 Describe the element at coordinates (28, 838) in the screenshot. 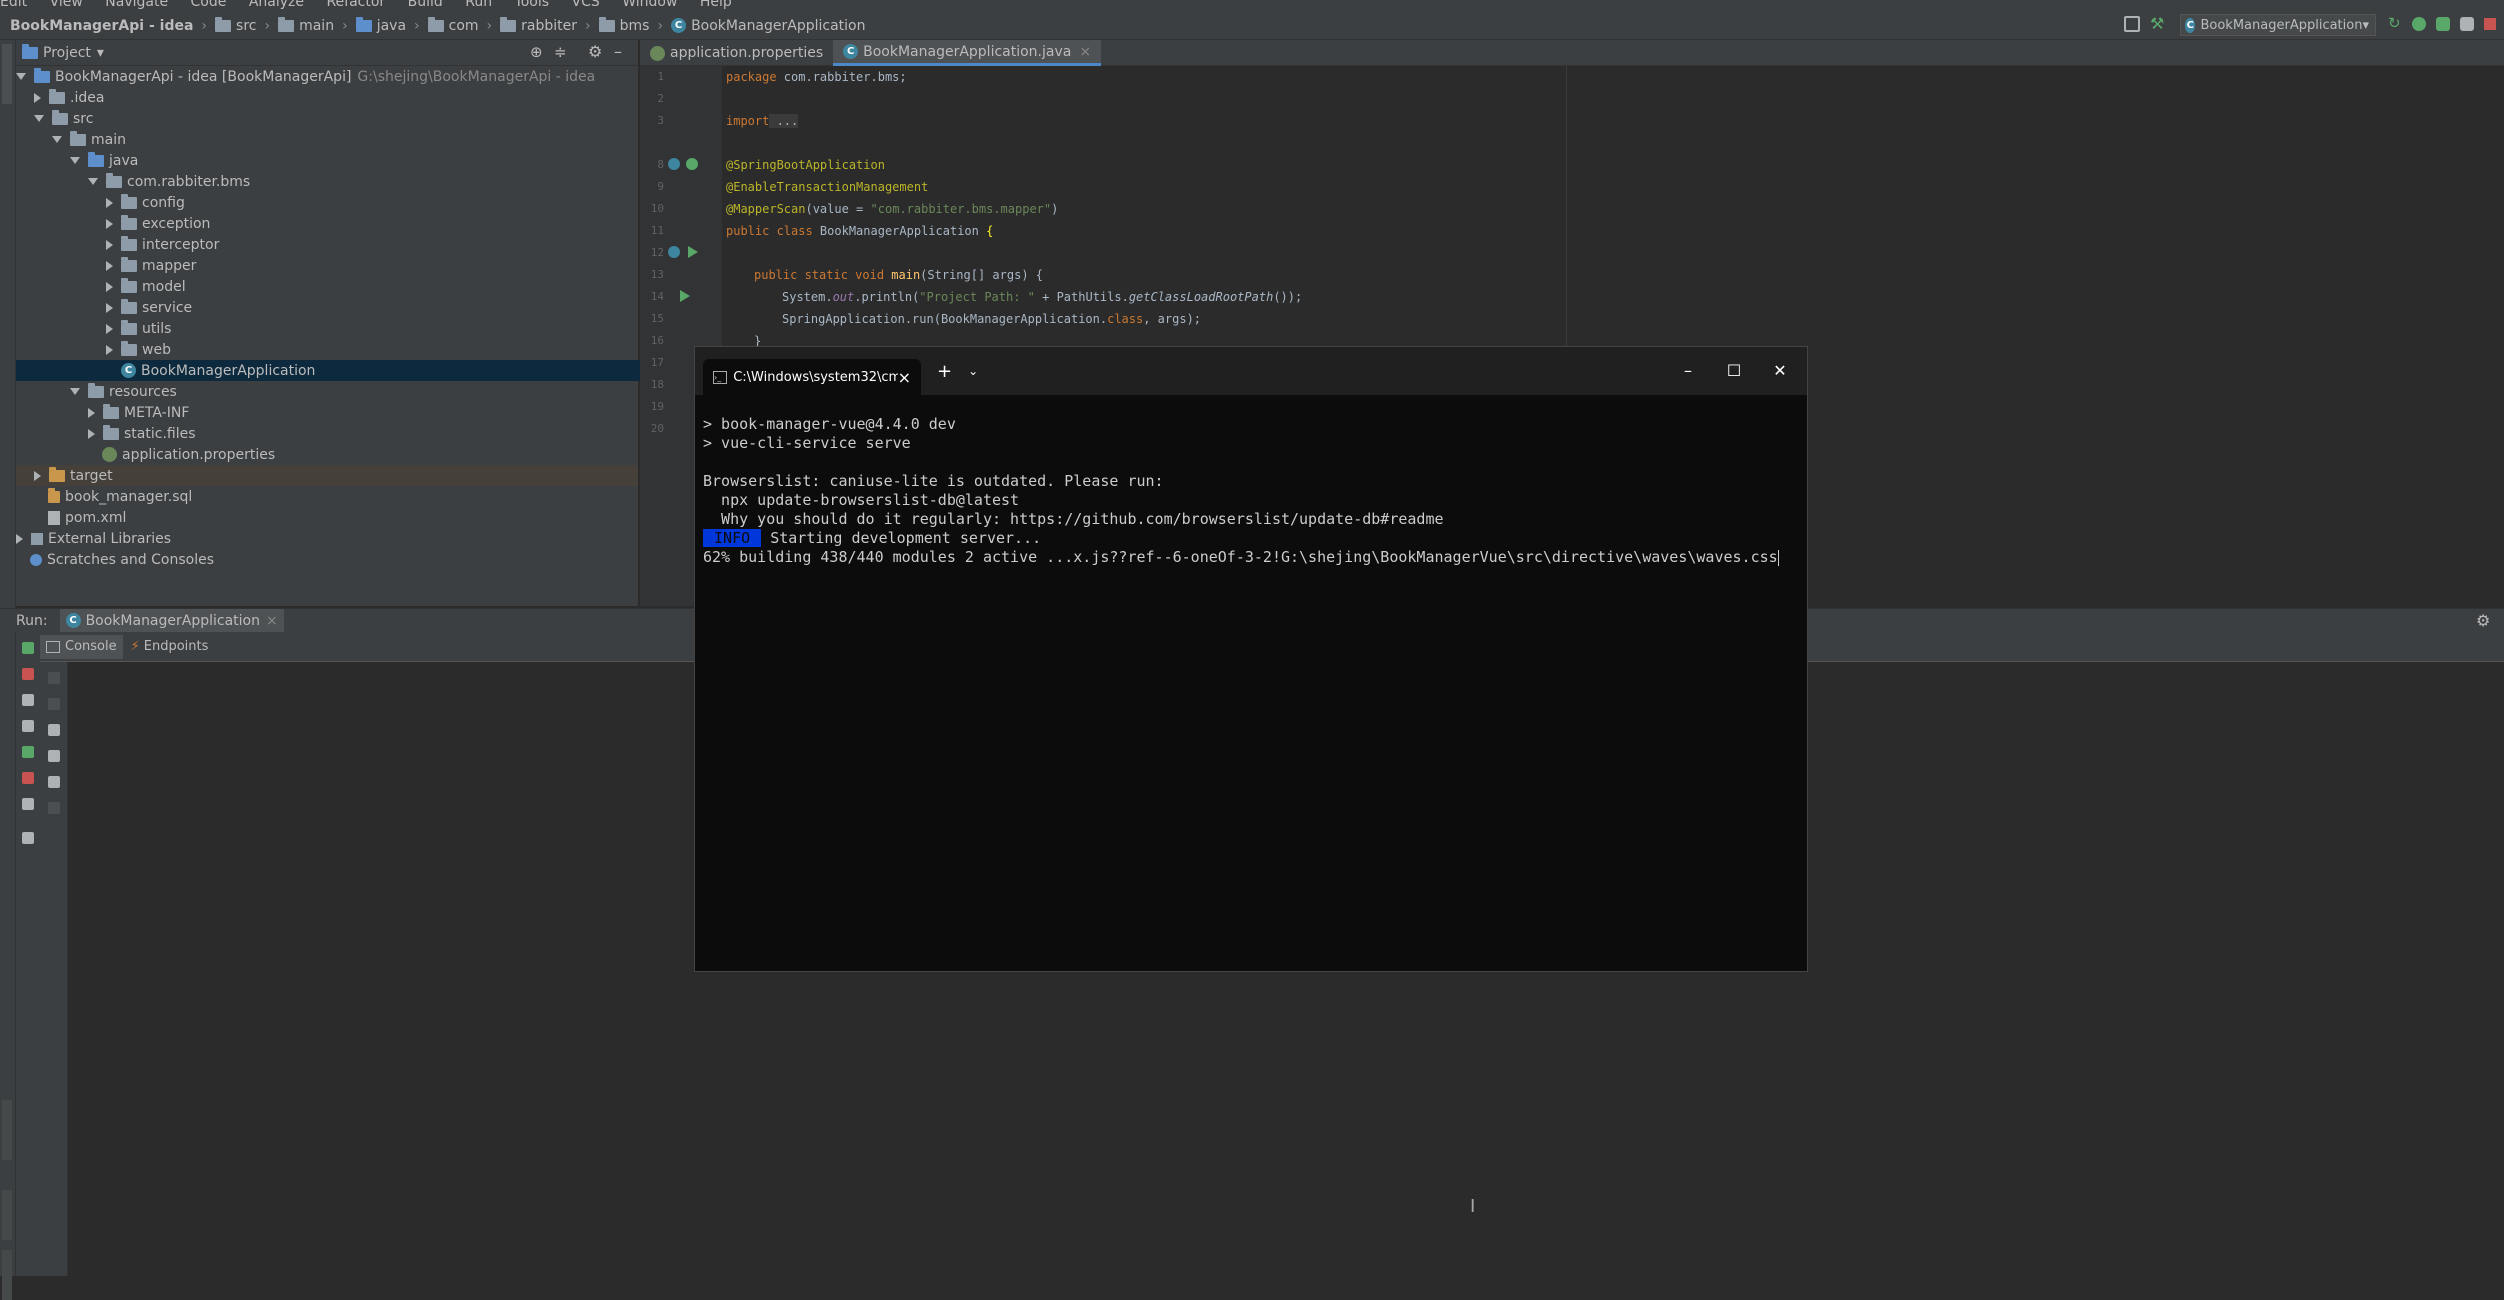

I see `pin-icon` at that location.